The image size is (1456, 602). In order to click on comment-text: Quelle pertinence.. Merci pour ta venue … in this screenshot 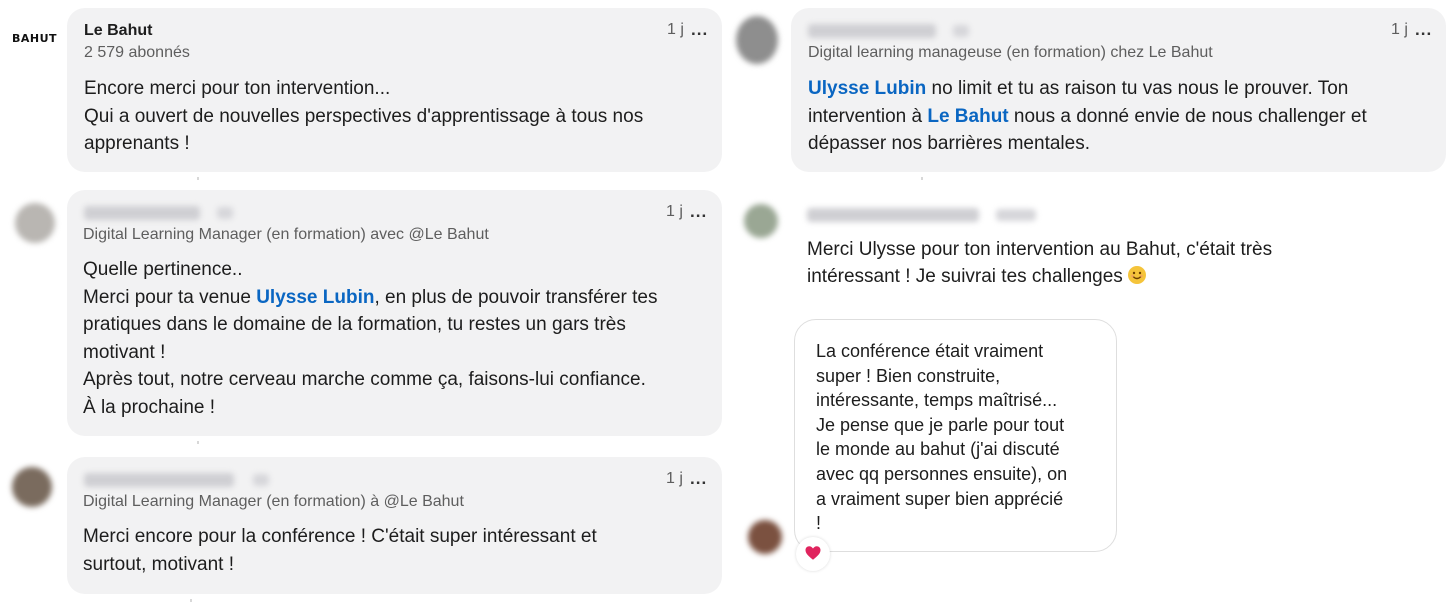, I will do `click(370, 338)`.